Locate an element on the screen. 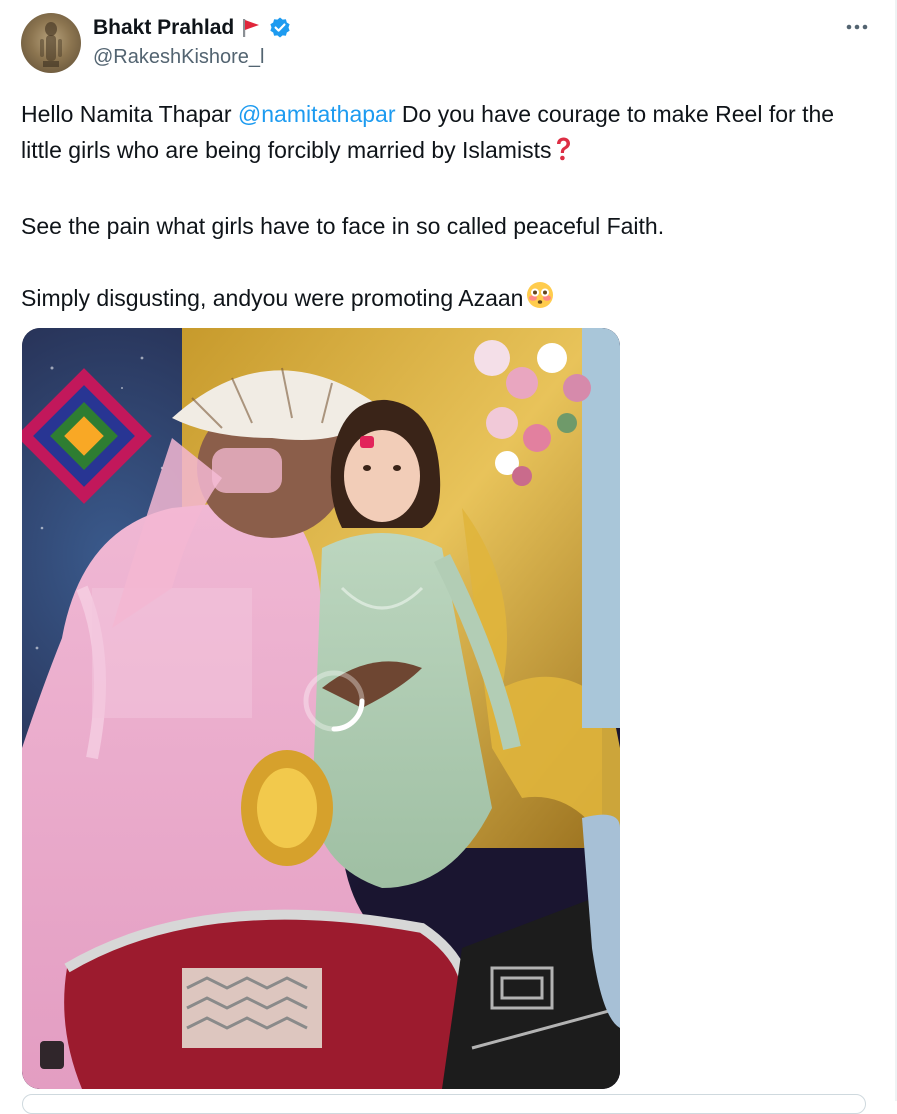  author-display-name: Bhakt Prahlad is located at coordinates (163, 28).